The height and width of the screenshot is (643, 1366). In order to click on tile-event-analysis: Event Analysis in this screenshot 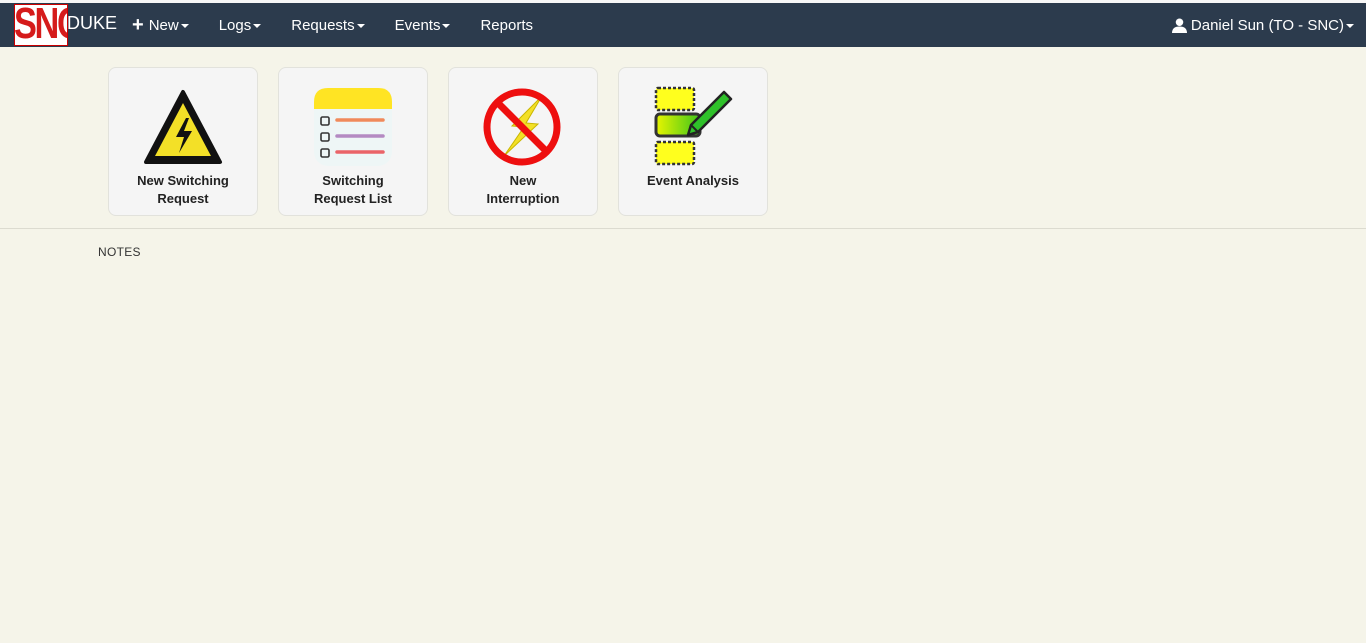, I will do `click(693, 141)`.